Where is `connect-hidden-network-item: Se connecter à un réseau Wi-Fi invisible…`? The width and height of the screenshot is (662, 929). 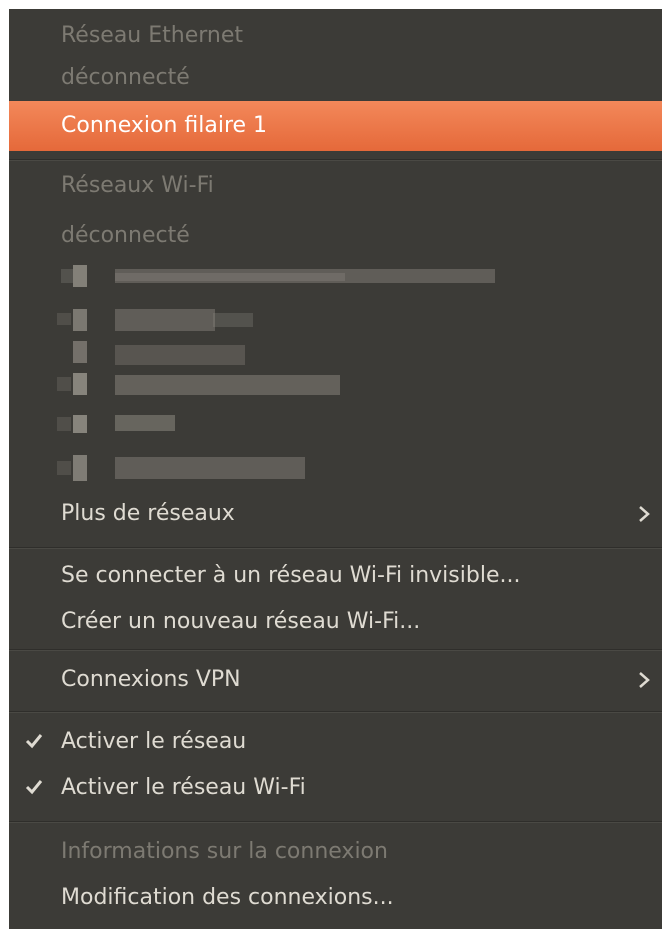 connect-hidden-network-item: Se connecter à un réseau Wi-Fi invisible… is located at coordinates (335, 576).